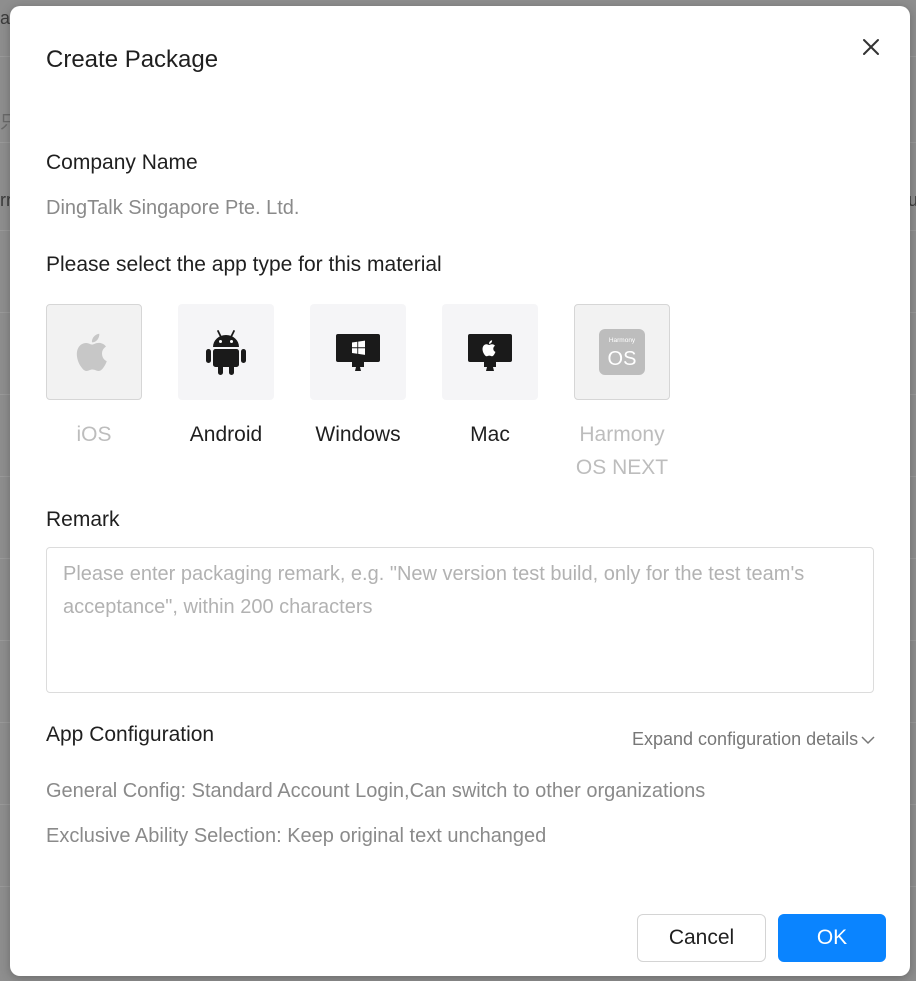  I want to click on app-type-windows: Windows, so click(358, 377).